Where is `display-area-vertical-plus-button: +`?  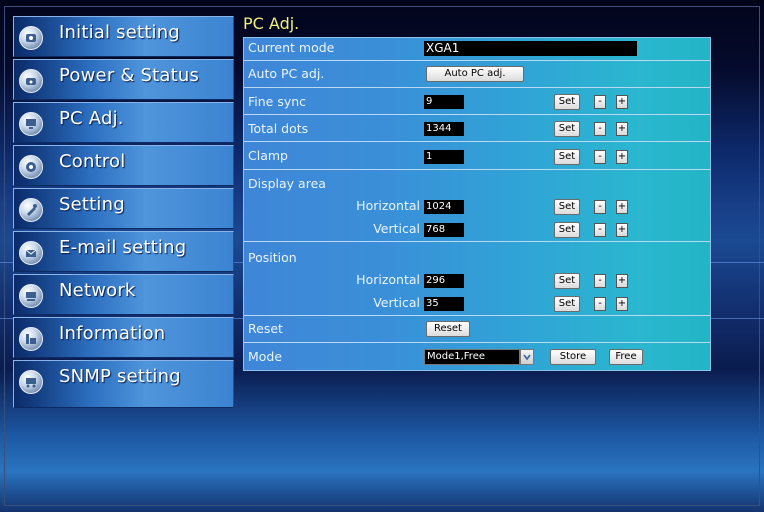 display-area-vertical-plus-button: + is located at coordinates (622, 230).